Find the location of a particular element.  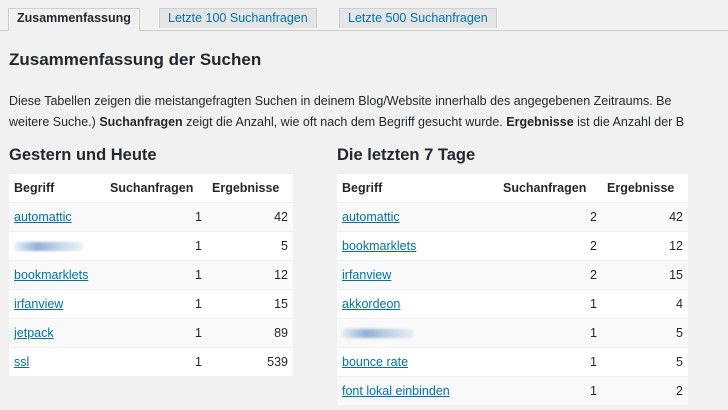

table-row: irfanview 2 15 is located at coordinates (512, 275).